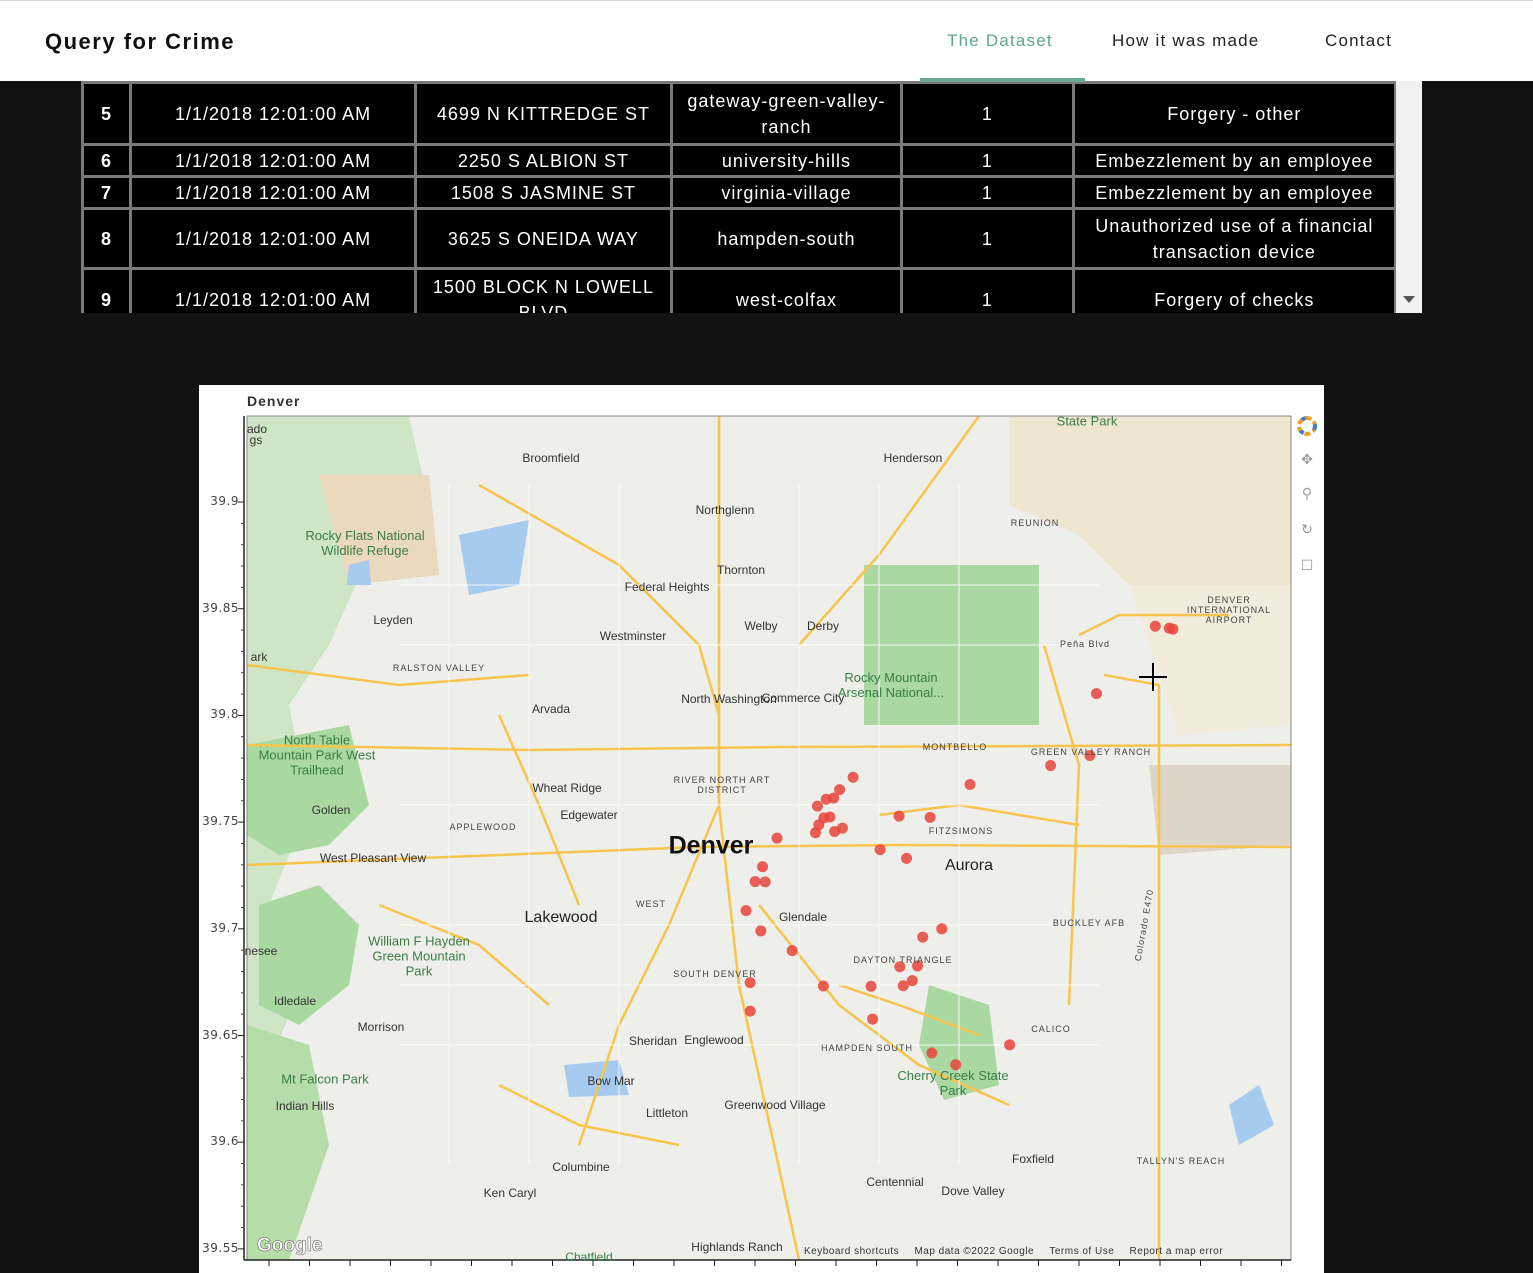 The width and height of the screenshot is (1533, 1273). What do you see at coordinates (786, 192) in the screenshot?
I see `cell-neighborhood: virginia-village` at bounding box center [786, 192].